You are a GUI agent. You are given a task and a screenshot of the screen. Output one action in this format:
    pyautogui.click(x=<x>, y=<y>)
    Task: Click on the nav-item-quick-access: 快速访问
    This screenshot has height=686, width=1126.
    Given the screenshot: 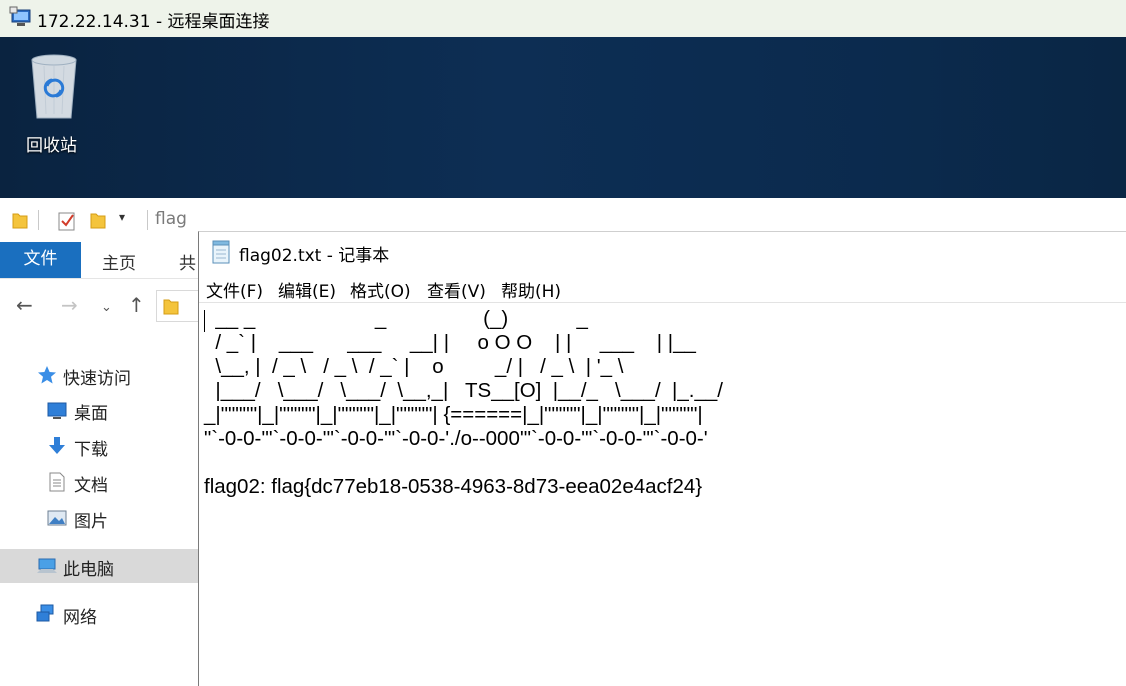 What is the action you would take?
    pyautogui.click(x=99, y=375)
    